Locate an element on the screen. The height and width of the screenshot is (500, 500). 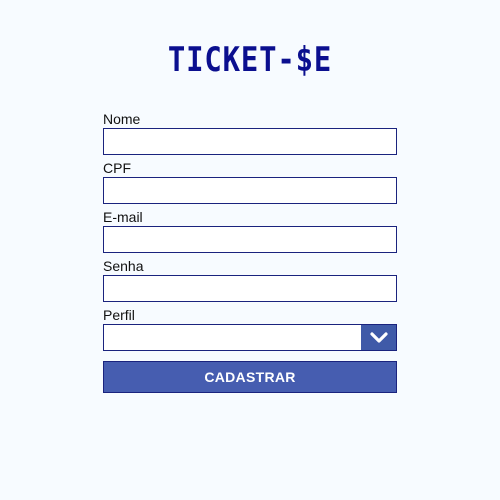
name-field-group: Nome is located at coordinates (250, 133).